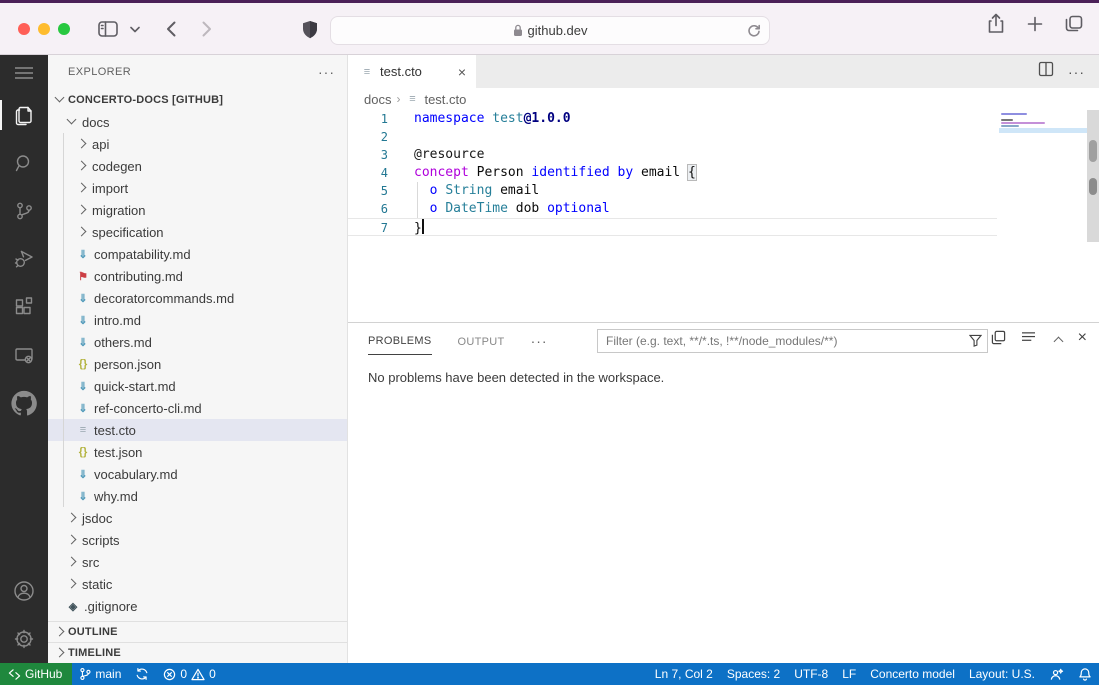 This screenshot has height=685, width=1099. What do you see at coordinates (197, 122) in the screenshot?
I see `tree-item-docs: docs` at bounding box center [197, 122].